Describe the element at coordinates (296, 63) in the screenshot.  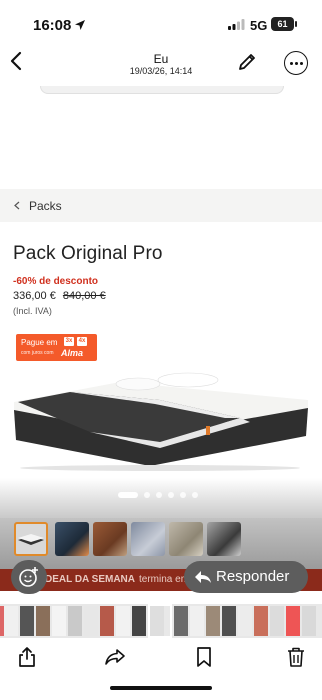
I see `ellipsis-circle-icon` at that location.